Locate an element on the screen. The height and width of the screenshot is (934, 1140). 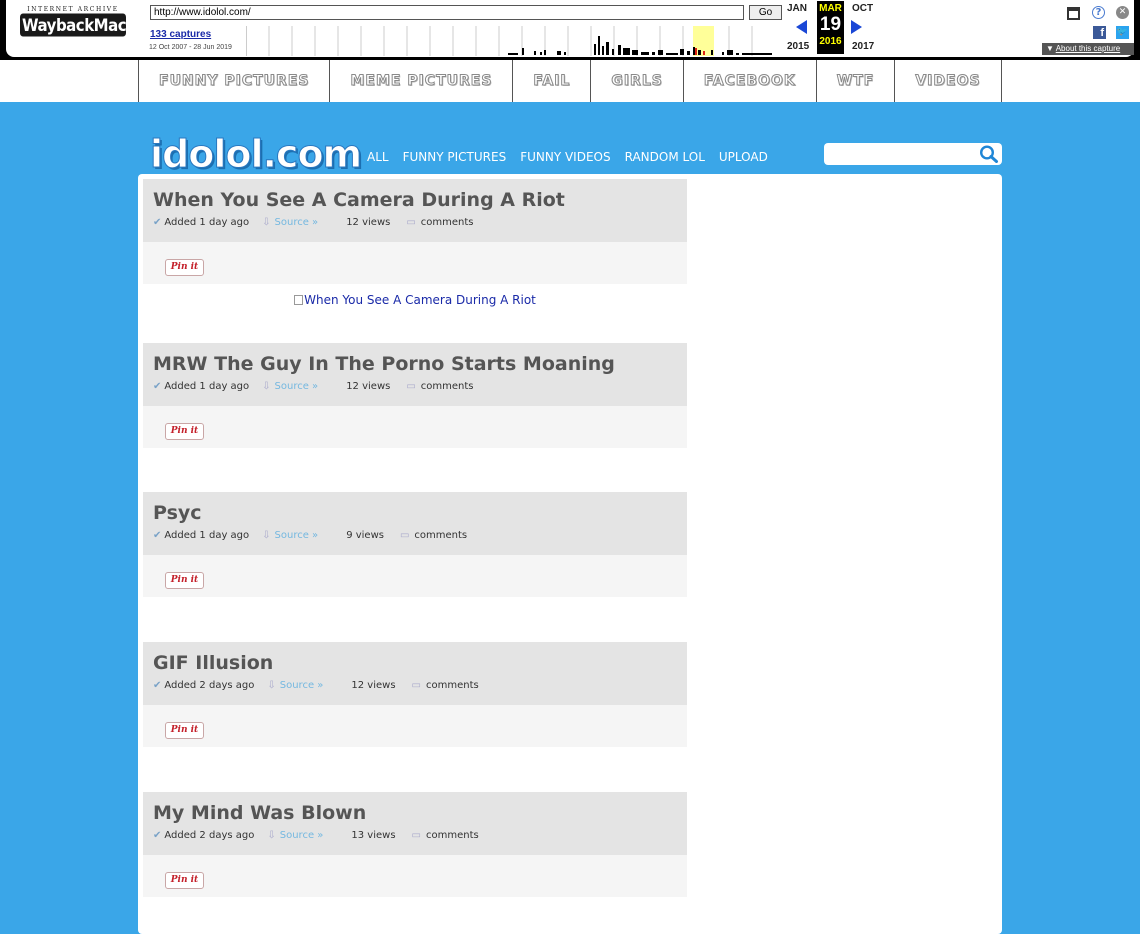
wayback-logo: INTERNET ARCHIVE WaybackMachine is located at coordinates (90, 26).